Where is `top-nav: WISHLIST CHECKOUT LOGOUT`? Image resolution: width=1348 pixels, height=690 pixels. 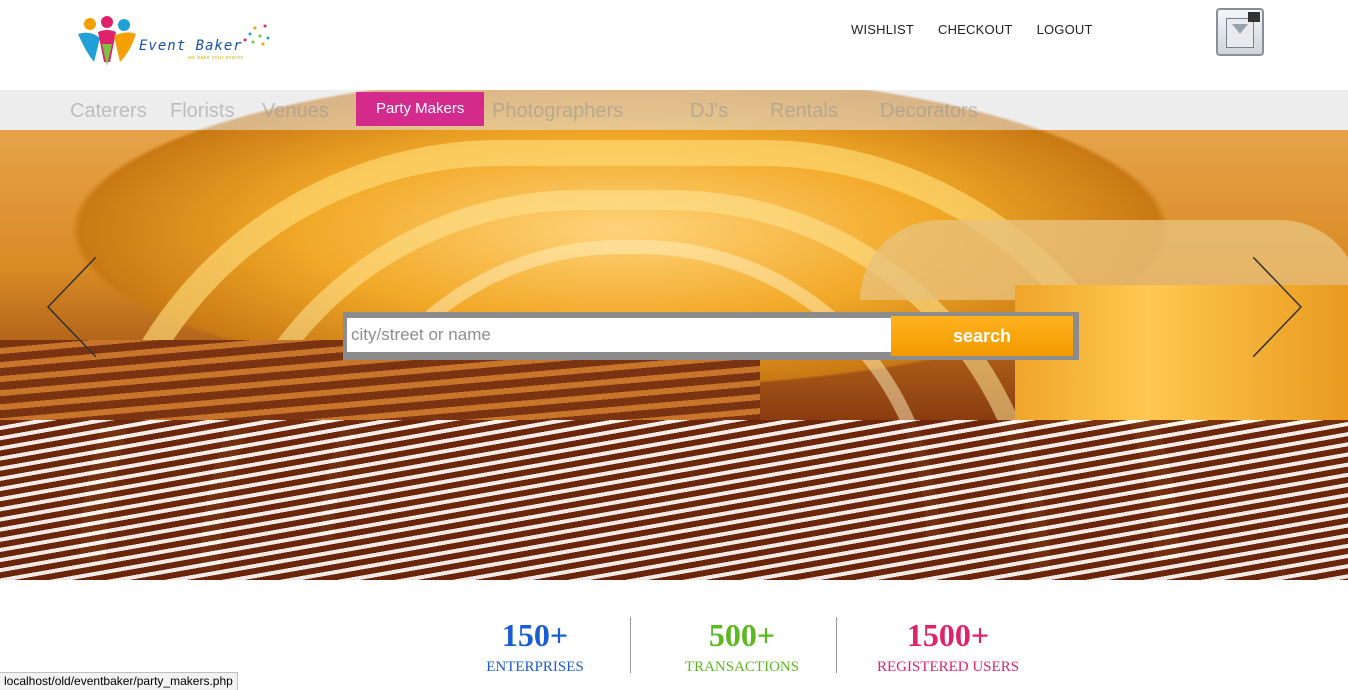
top-nav: WISHLIST CHECKOUT LOGOUT is located at coordinates (984, 29).